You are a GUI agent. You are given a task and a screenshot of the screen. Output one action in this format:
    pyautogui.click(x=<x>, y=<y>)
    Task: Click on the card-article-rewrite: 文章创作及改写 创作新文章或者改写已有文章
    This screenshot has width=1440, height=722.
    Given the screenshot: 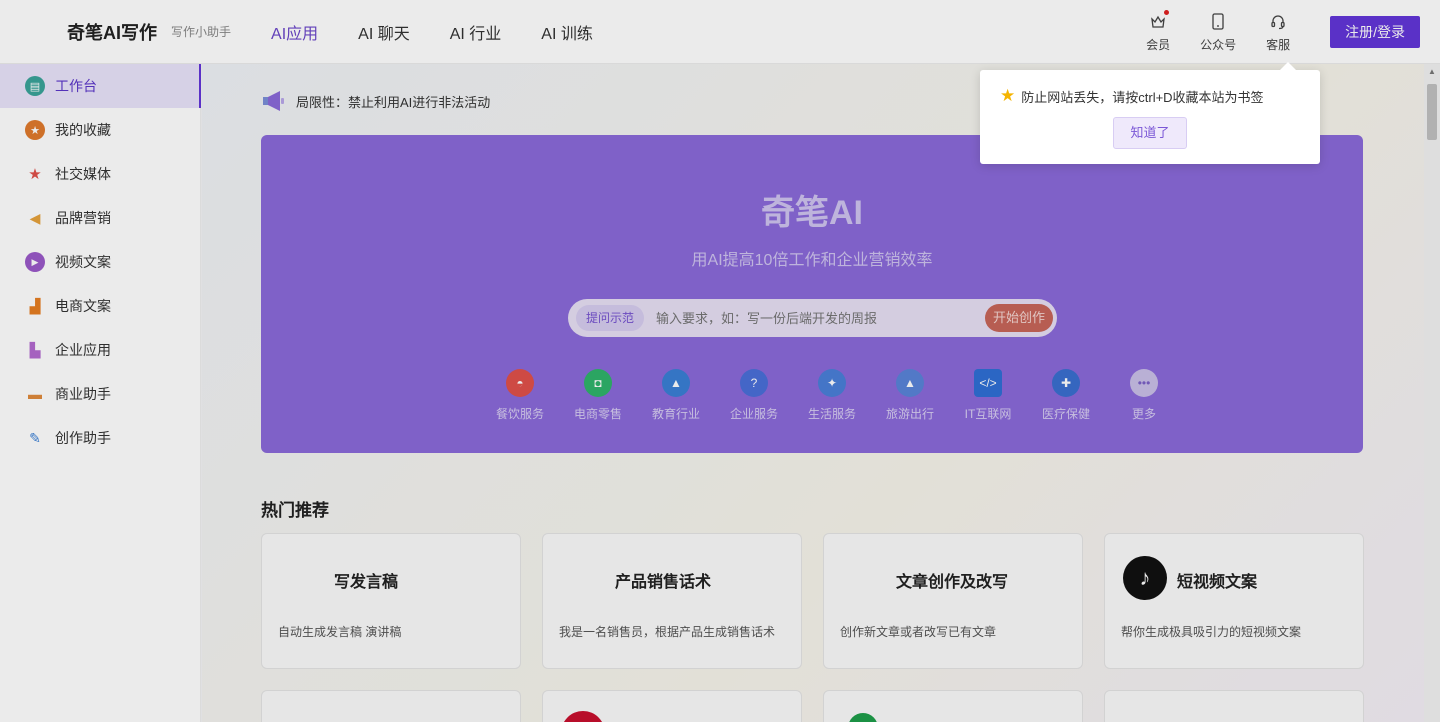 What is the action you would take?
    pyautogui.click(x=953, y=601)
    